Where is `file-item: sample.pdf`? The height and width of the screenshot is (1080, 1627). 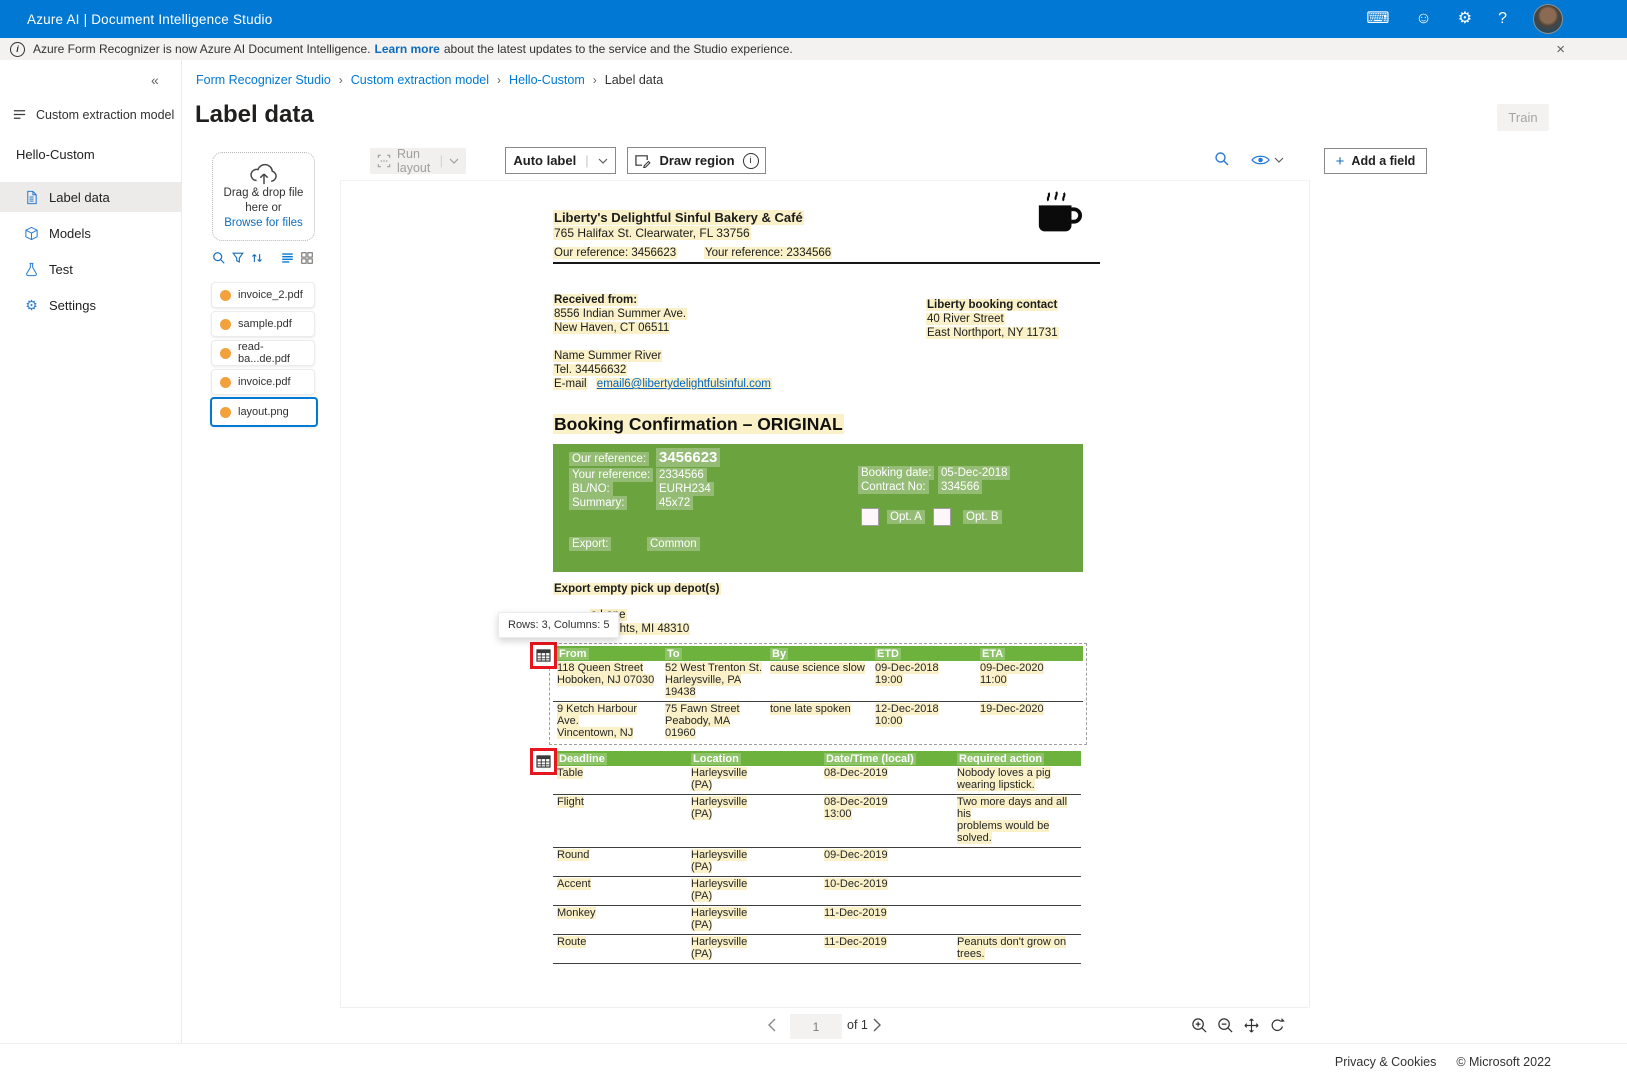
file-item: sample.pdf is located at coordinates (263, 324).